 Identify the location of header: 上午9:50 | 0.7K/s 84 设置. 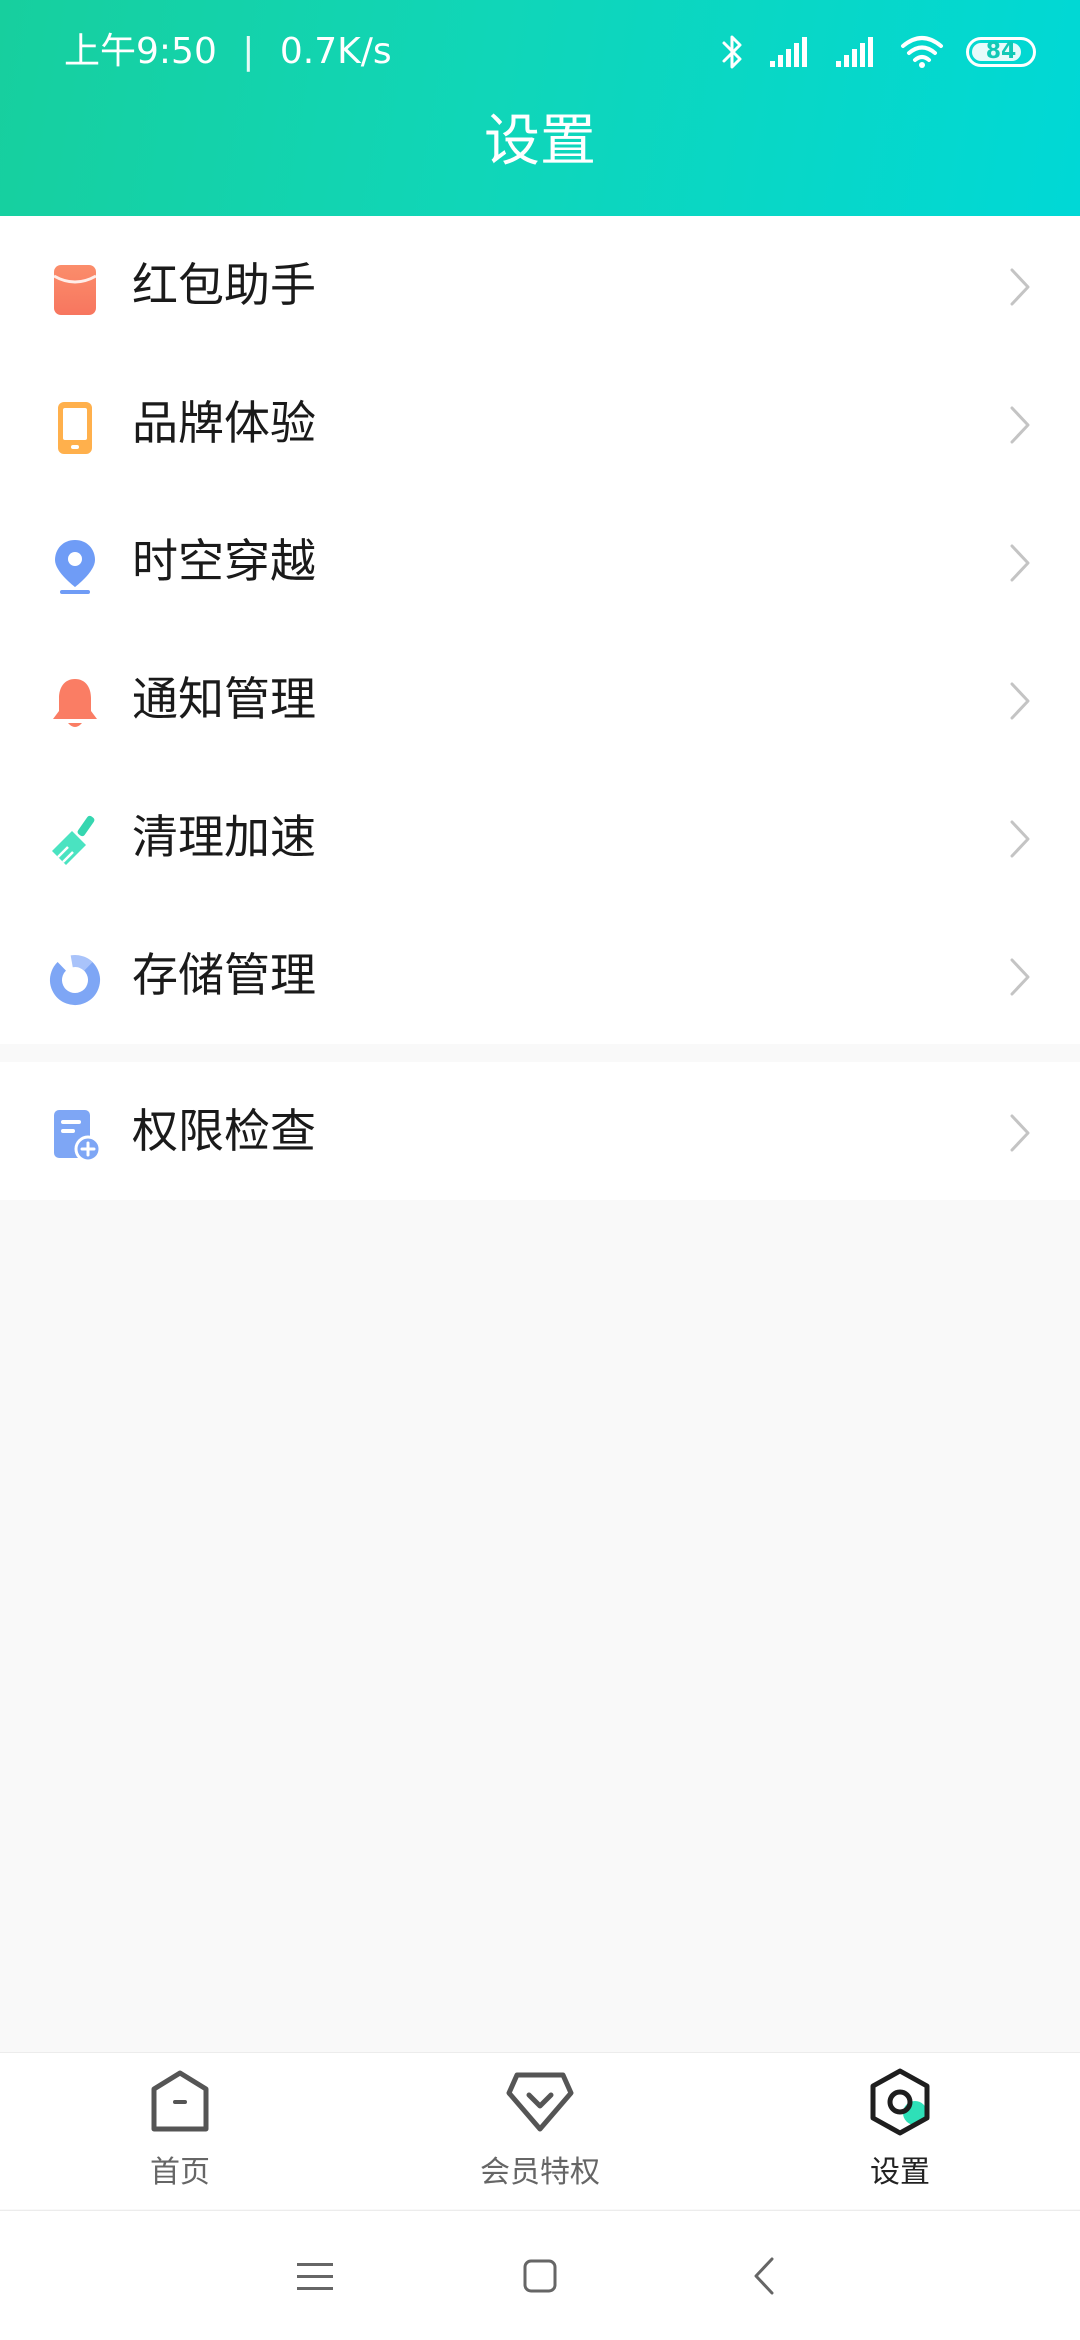
(540, 108).